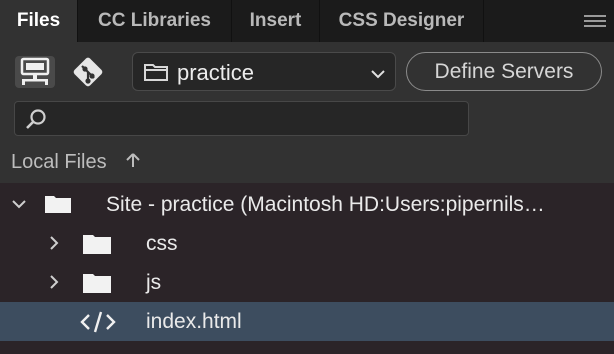 This screenshot has height=354, width=614. I want to click on tab-css-designer: CSS Designer, so click(402, 21).